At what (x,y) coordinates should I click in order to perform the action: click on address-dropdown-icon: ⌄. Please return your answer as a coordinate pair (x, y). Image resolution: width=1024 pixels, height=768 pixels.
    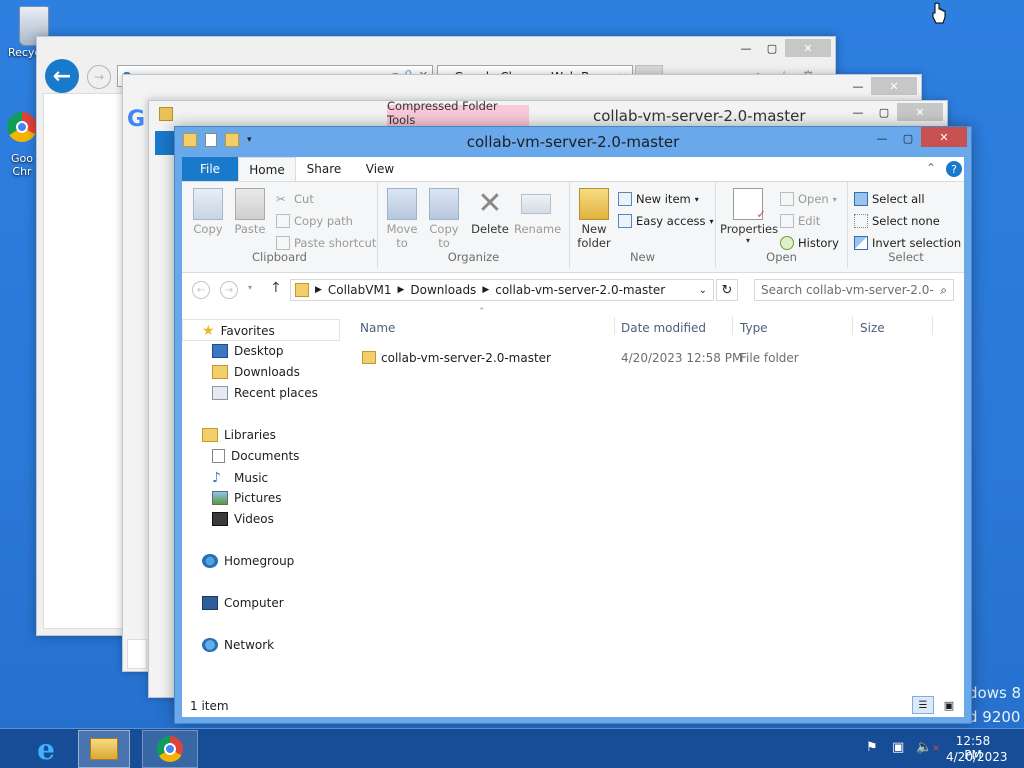
    Looking at the image, I should click on (706, 290).